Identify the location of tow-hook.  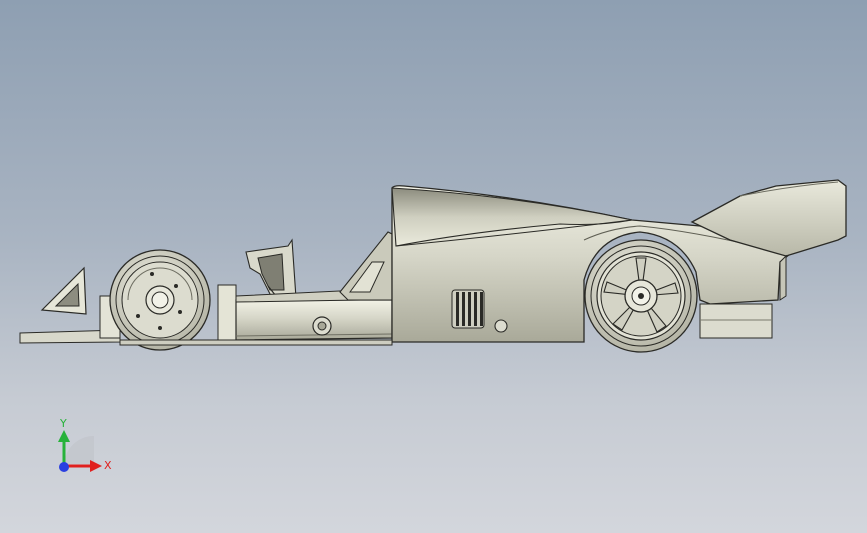
(322, 326).